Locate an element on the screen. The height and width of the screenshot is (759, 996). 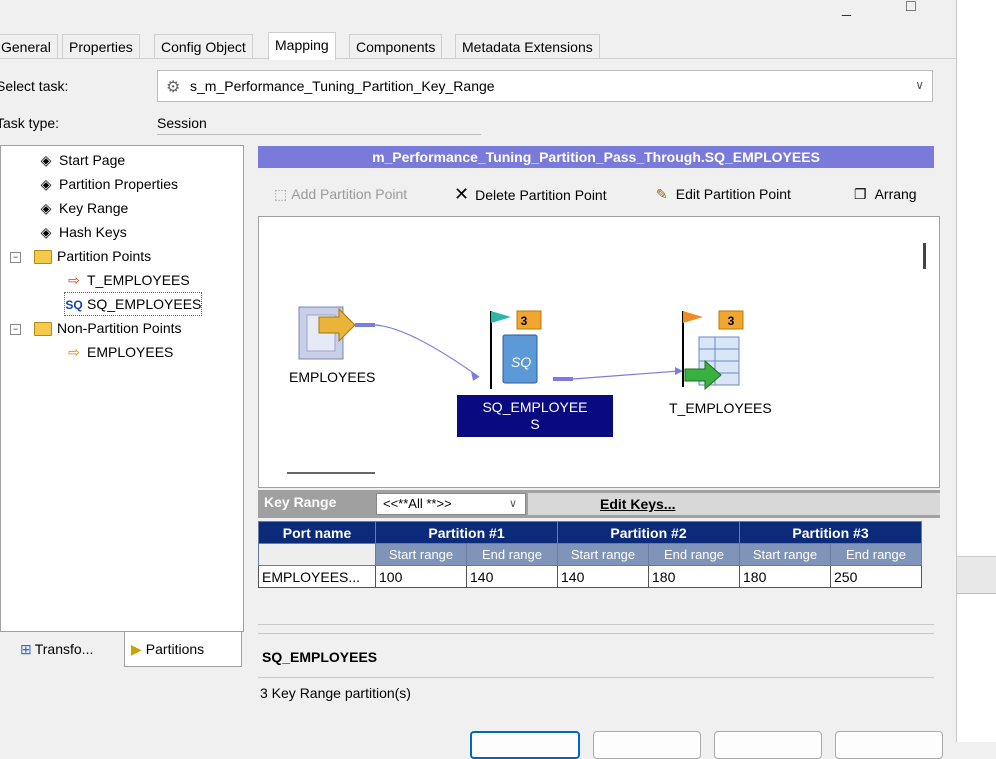
column-header-partition-3: Partition #3 is located at coordinates (830, 532).